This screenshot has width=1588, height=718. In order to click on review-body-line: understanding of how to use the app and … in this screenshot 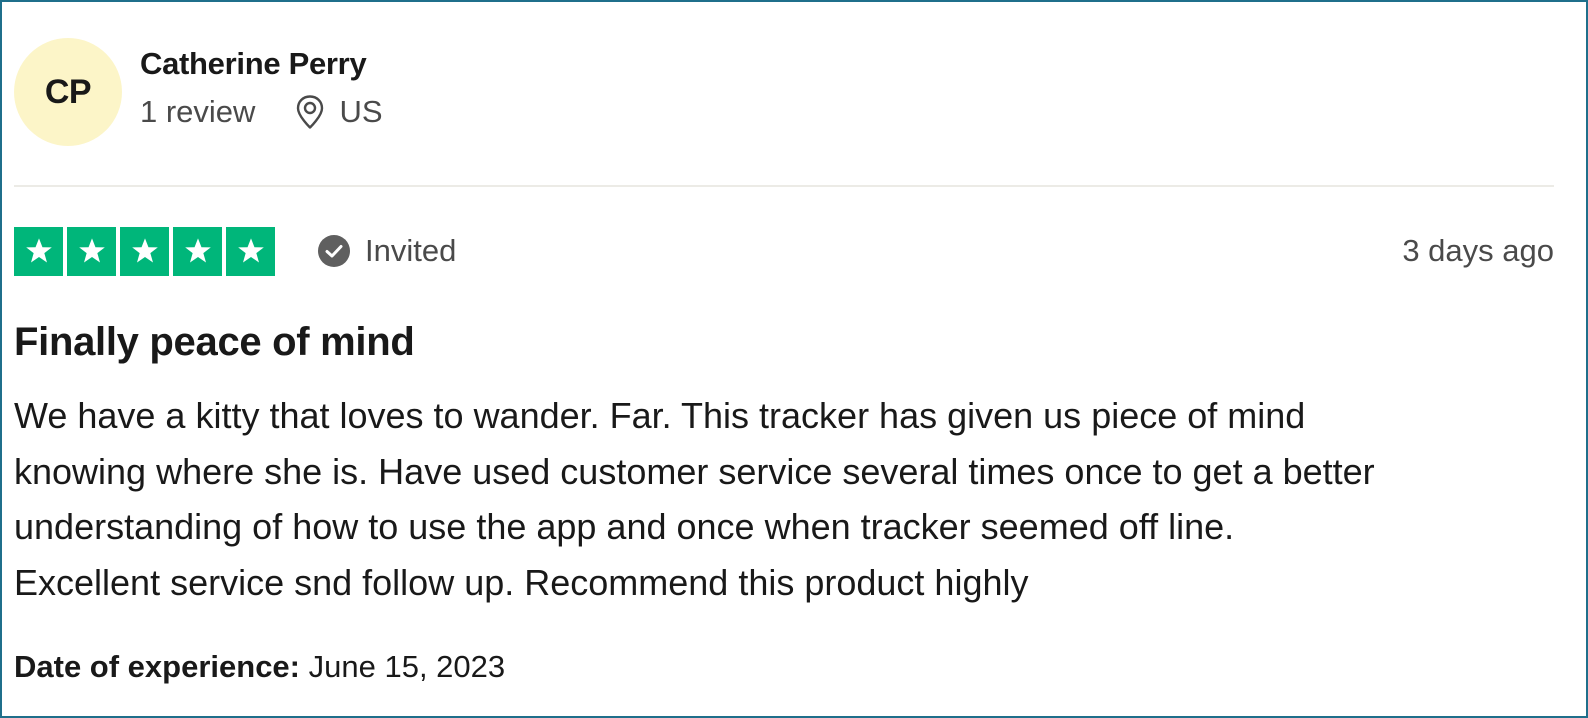, I will do `click(624, 526)`.